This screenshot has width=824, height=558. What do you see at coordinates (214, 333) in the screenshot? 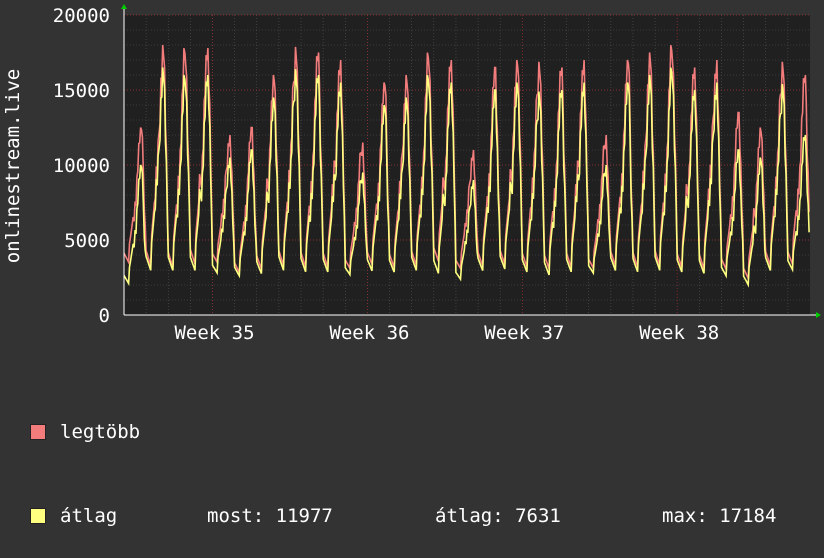
I see `x-tick-label: Week 35` at bounding box center [214, 333].